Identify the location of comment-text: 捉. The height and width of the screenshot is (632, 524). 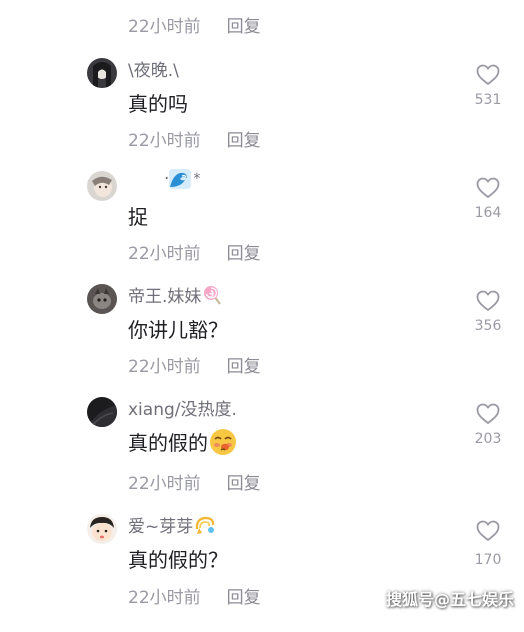
(138, 217).